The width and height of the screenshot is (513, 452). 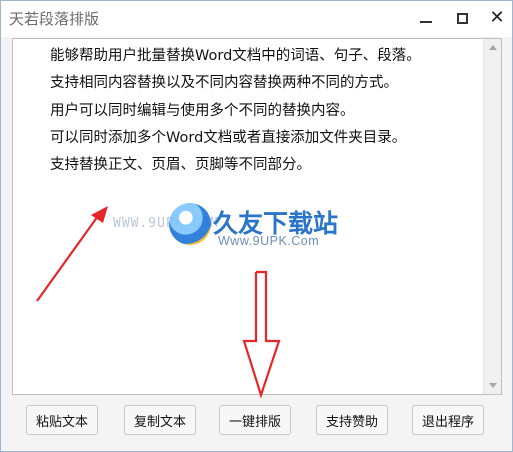 What do you see at coordinates (269, 241) in the screenshot?
I see `watermark-url: Www.9UPK.Com` at bounding box center [269, 241].